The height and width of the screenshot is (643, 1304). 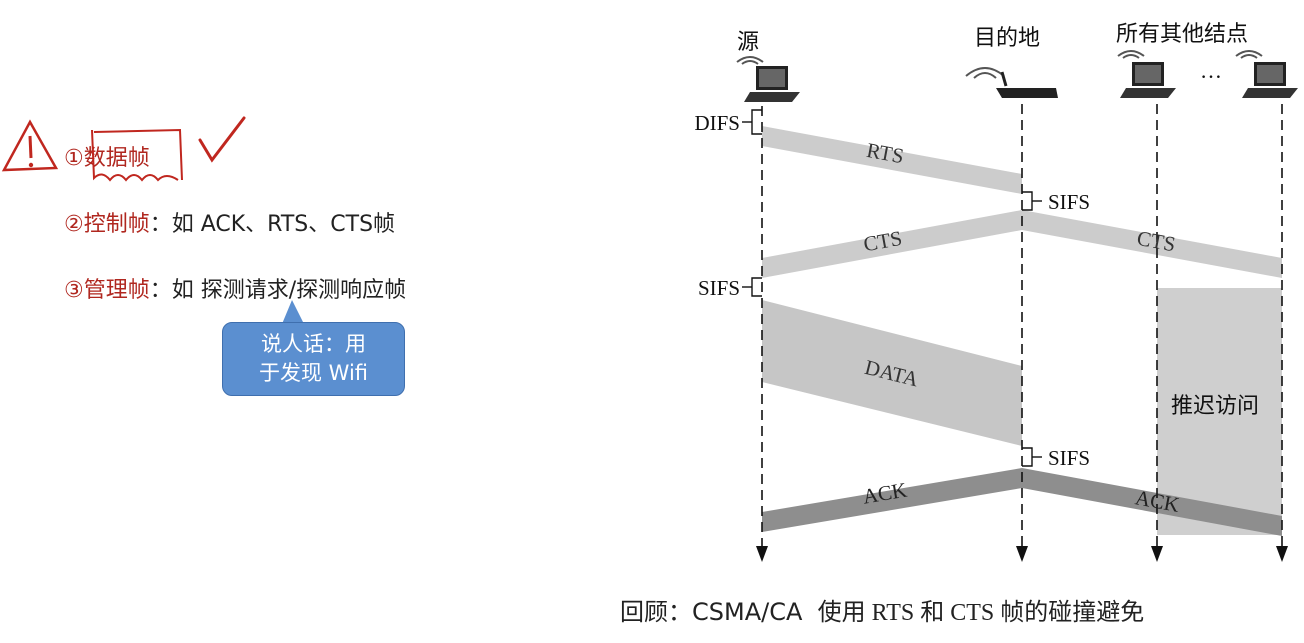 What do you see at coordinates (981, 613) in the screenshot?
I see `footer-text: 使用 RTS 和 CTS 帧的碰撞避免` at bounding box center [981, 613].